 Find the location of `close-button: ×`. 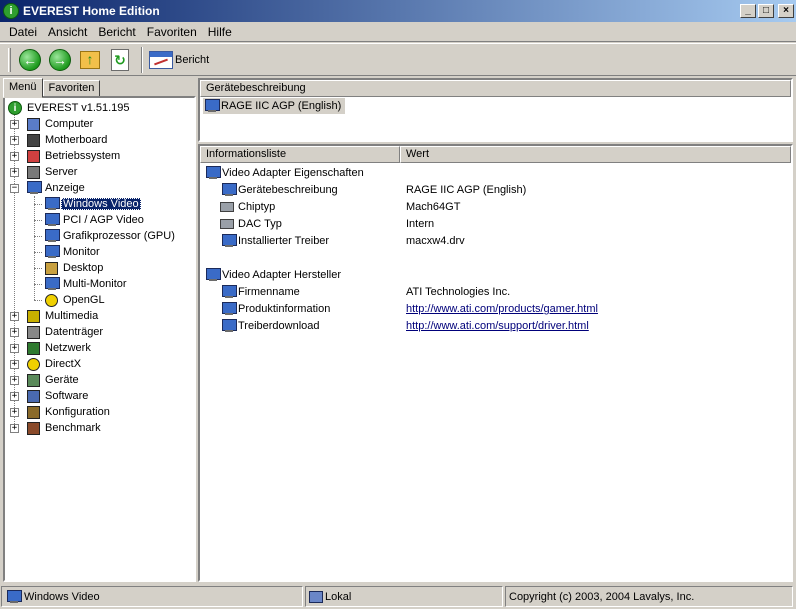

close-button: × is located at coordinates (786, 11).